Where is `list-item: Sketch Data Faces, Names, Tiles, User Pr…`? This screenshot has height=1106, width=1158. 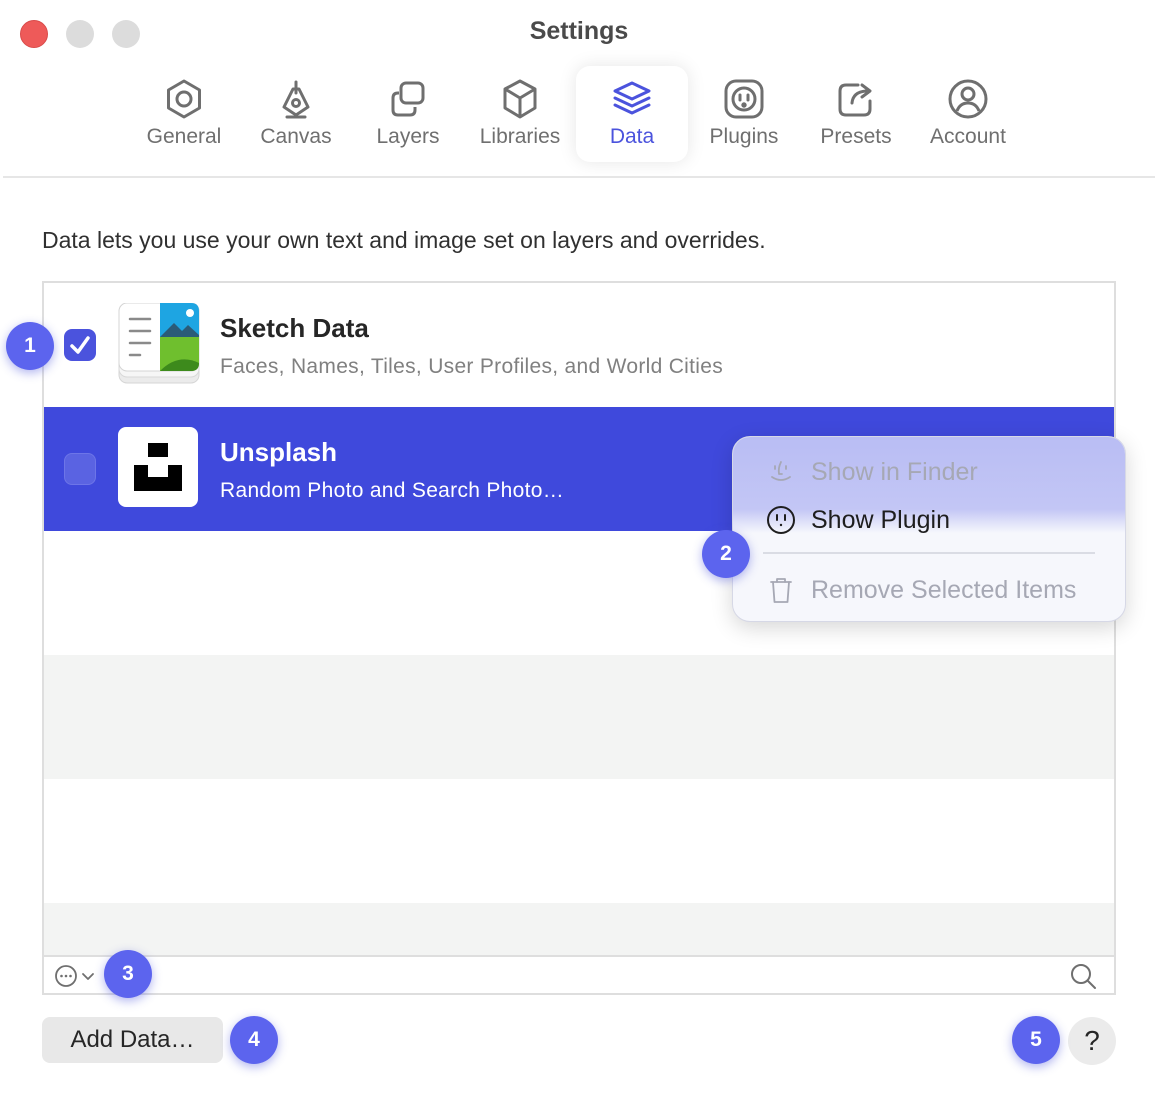 list-item: Sketch Data Faces, Names, Tiles, User Pr… is located at coordinates (579, 345).